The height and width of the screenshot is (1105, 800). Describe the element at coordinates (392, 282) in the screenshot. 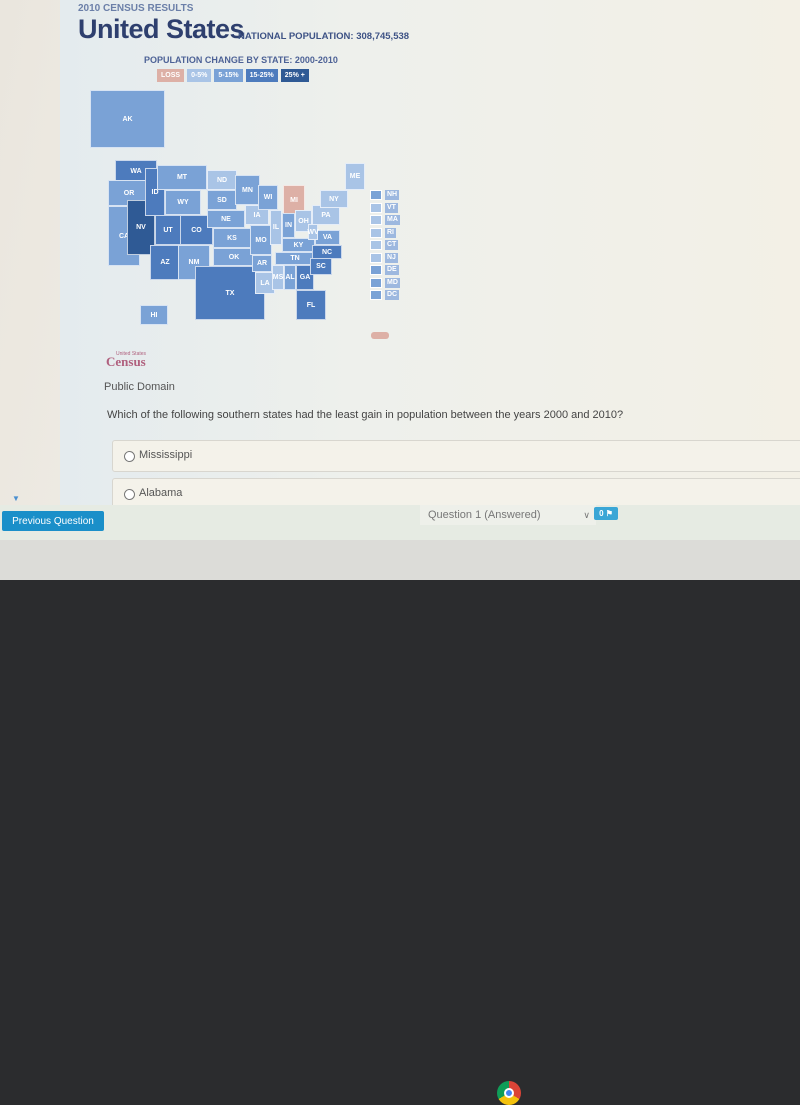

I see `state-label-md: MD` at that location.